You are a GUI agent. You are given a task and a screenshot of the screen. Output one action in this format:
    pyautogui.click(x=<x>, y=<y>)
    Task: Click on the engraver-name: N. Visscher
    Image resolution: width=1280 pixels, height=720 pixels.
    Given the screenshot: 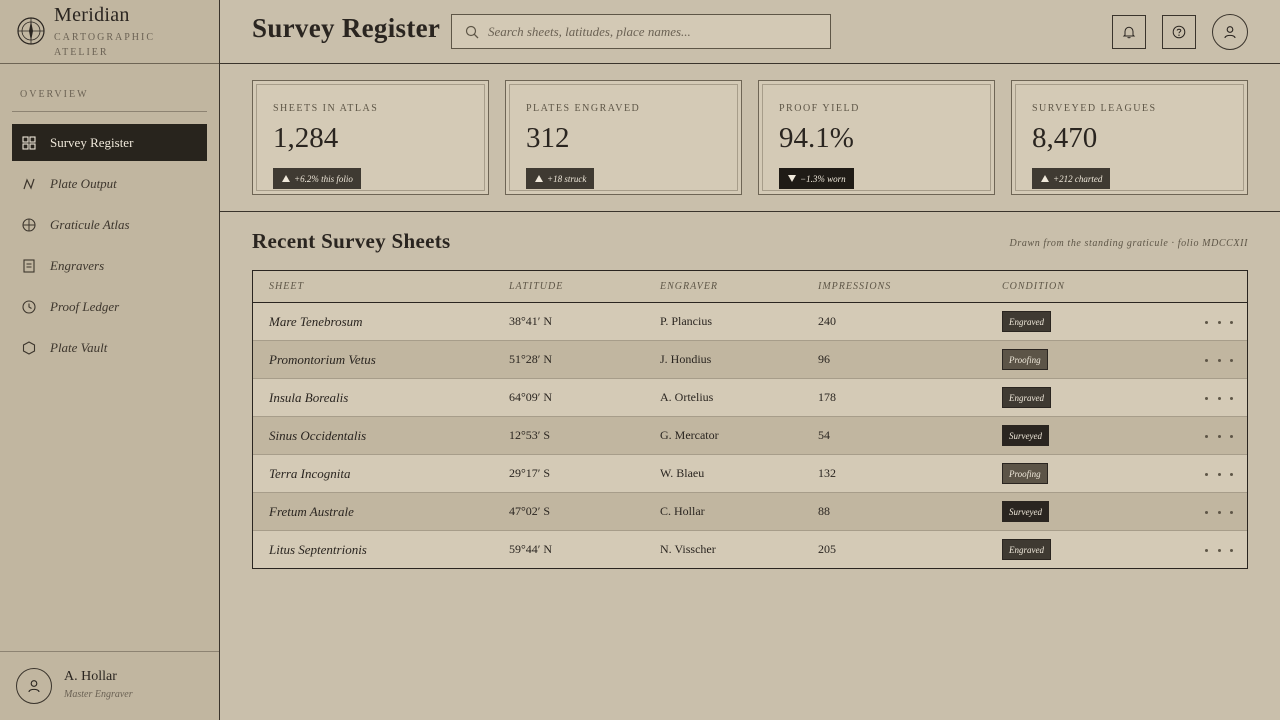 What is the action you would take?
    pyautogui.click(x=688, y=549)
    